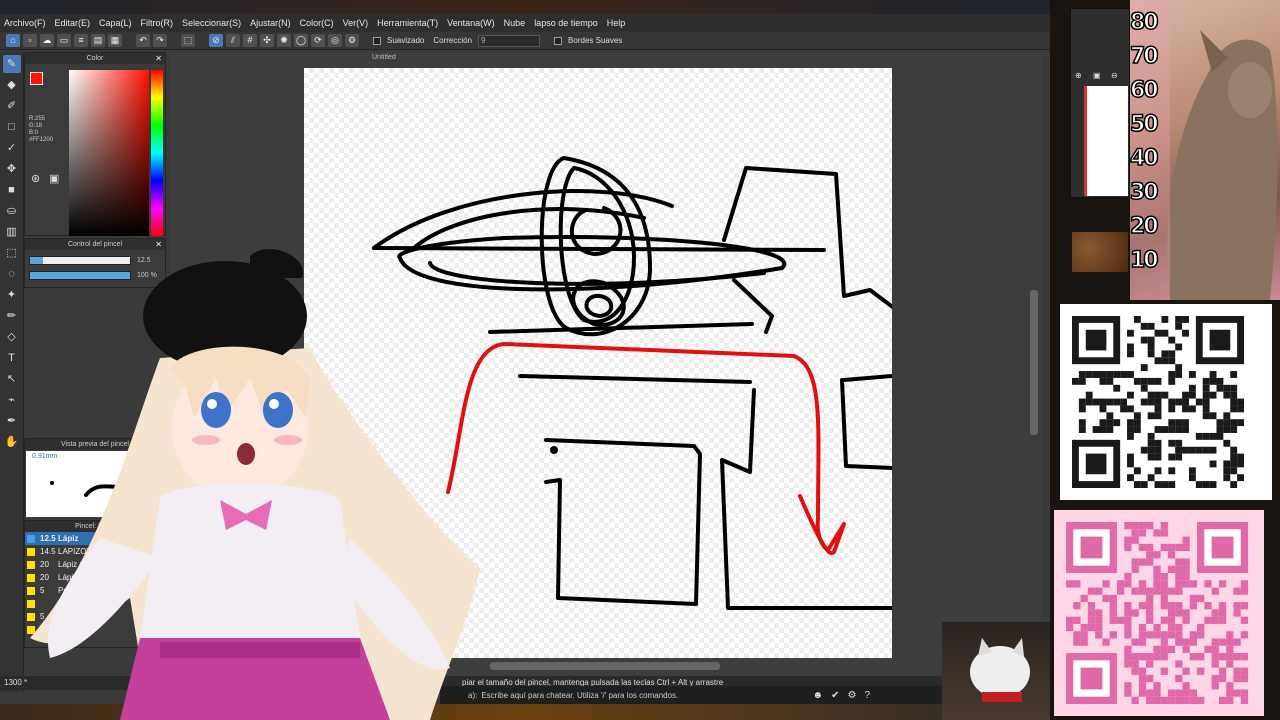 Image resolution: width=1280 pixels, height=720 pixels. I want to click on menu-seleccionar: Seleccionar(S), so click(211, 23).